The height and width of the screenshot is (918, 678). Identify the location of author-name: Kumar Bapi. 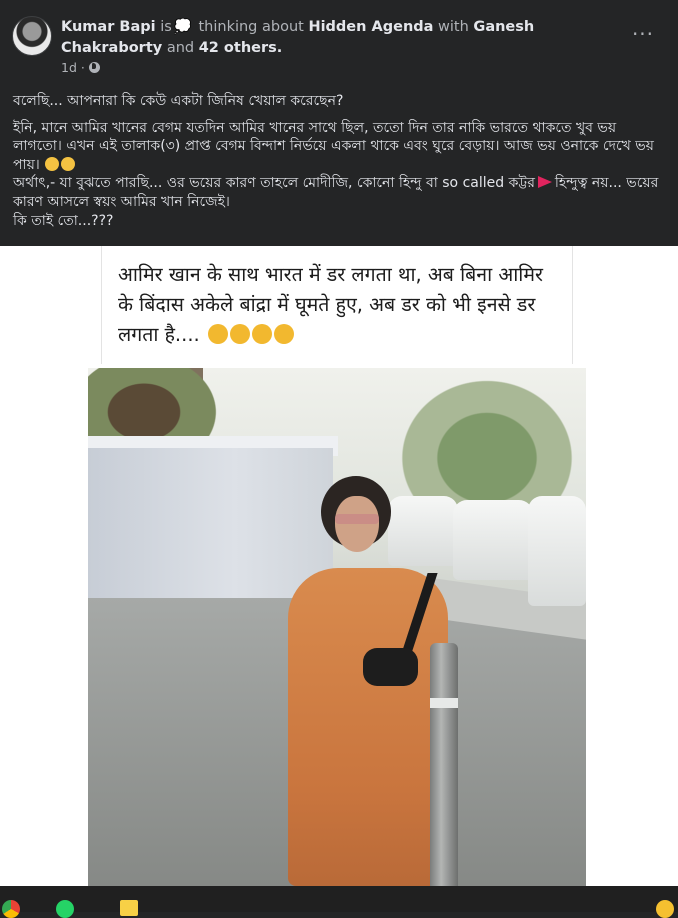
(108, 27).